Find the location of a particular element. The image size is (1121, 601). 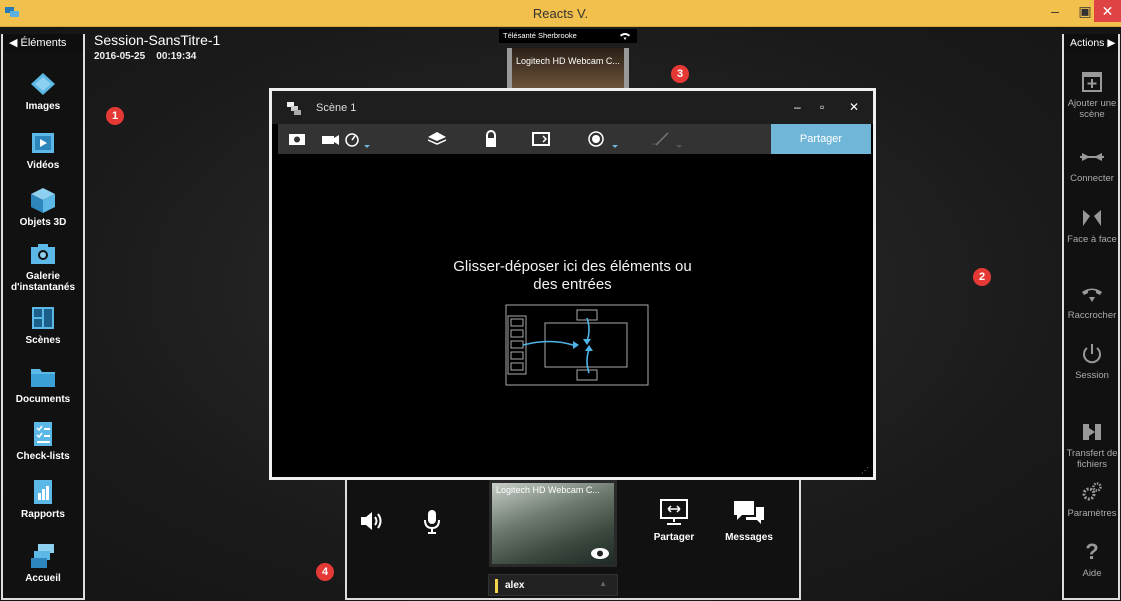

sidebar-item-documents: Documents is located at coordinates (43, 384).